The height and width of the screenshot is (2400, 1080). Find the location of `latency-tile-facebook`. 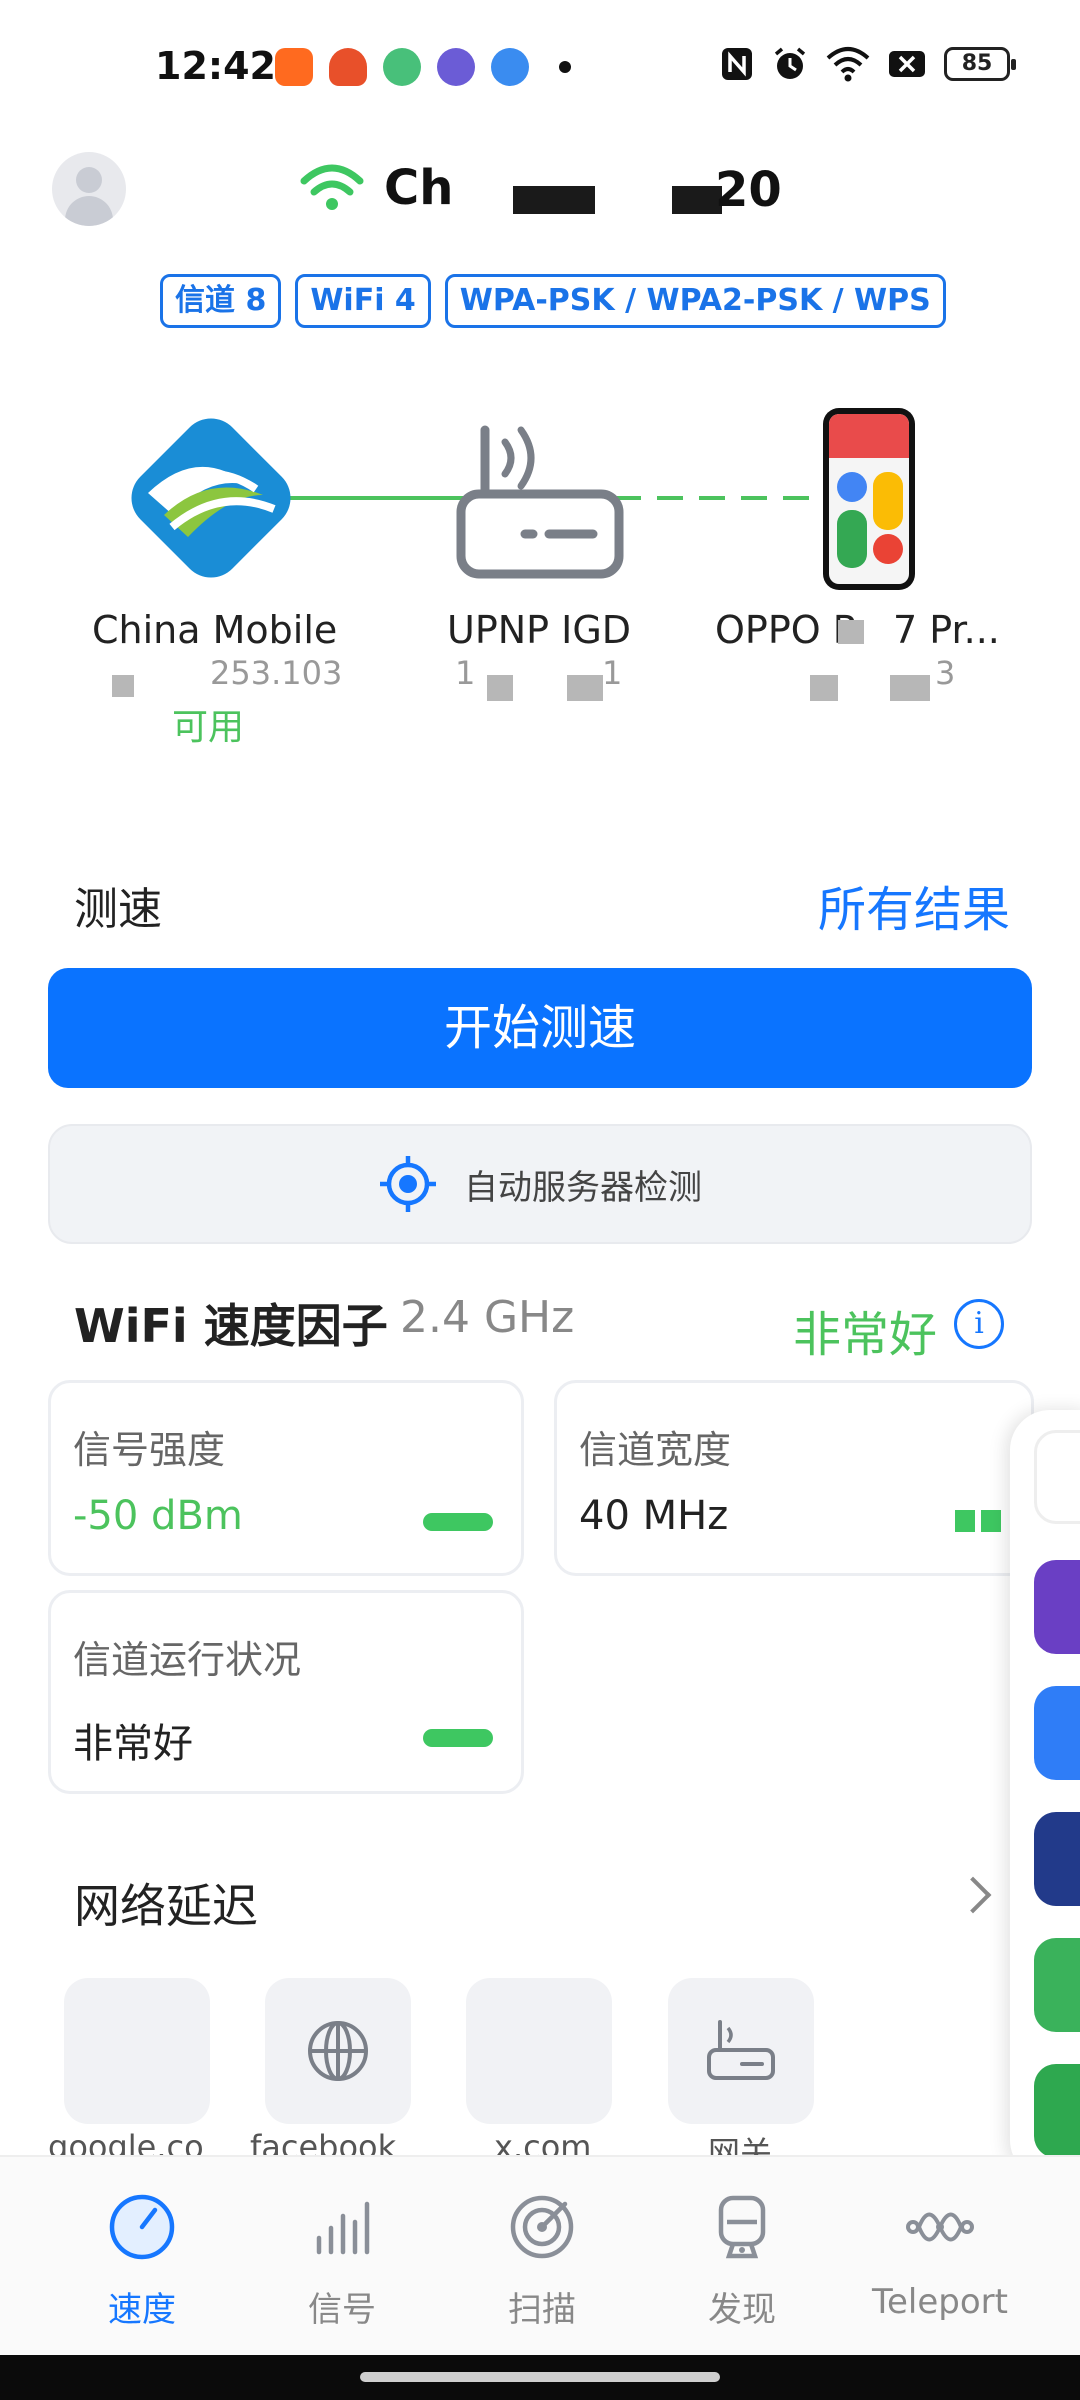

latency-tile-facebook is located at coordinates (338, 2051).